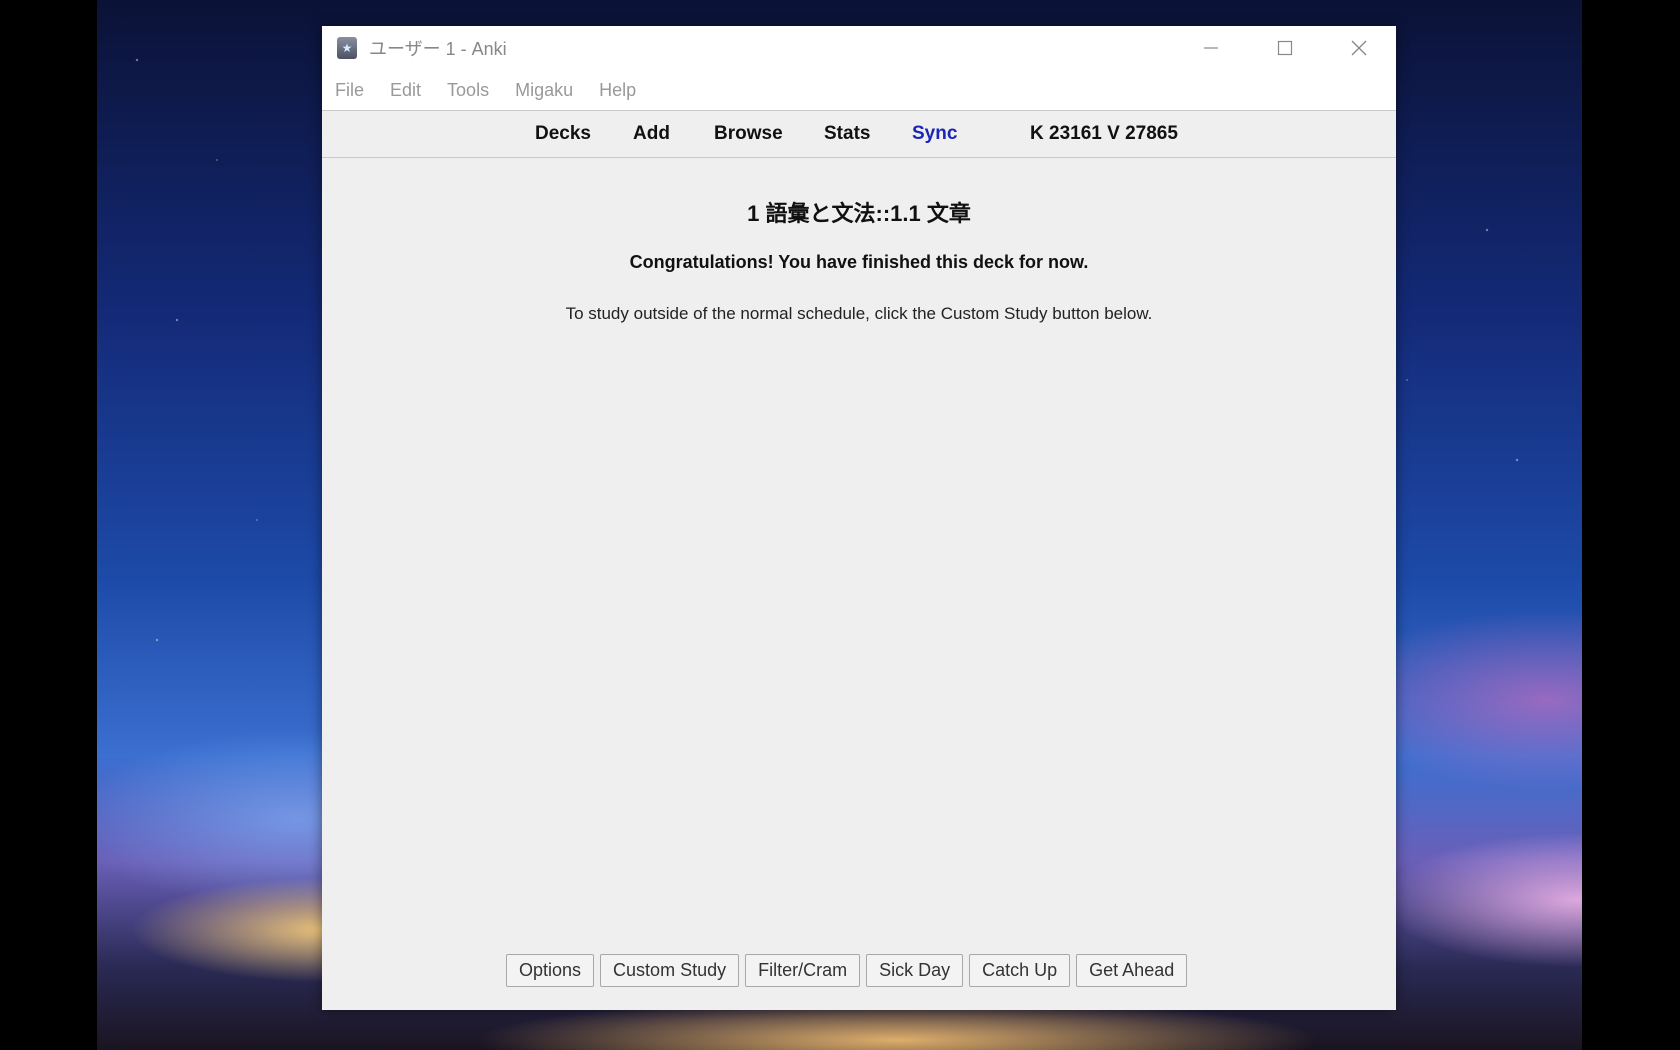 The width and height of the screenshot is (1680, 1050). I want to click on close-icon, so click(1359, 48).